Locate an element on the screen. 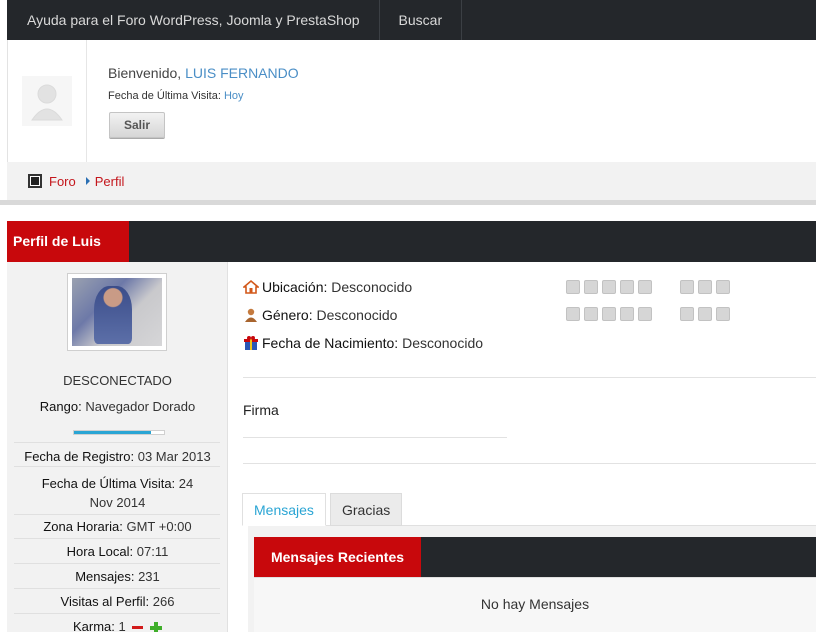 This screenshot has width=816, height=632. gift-icon is located at coordinates (251, 343).